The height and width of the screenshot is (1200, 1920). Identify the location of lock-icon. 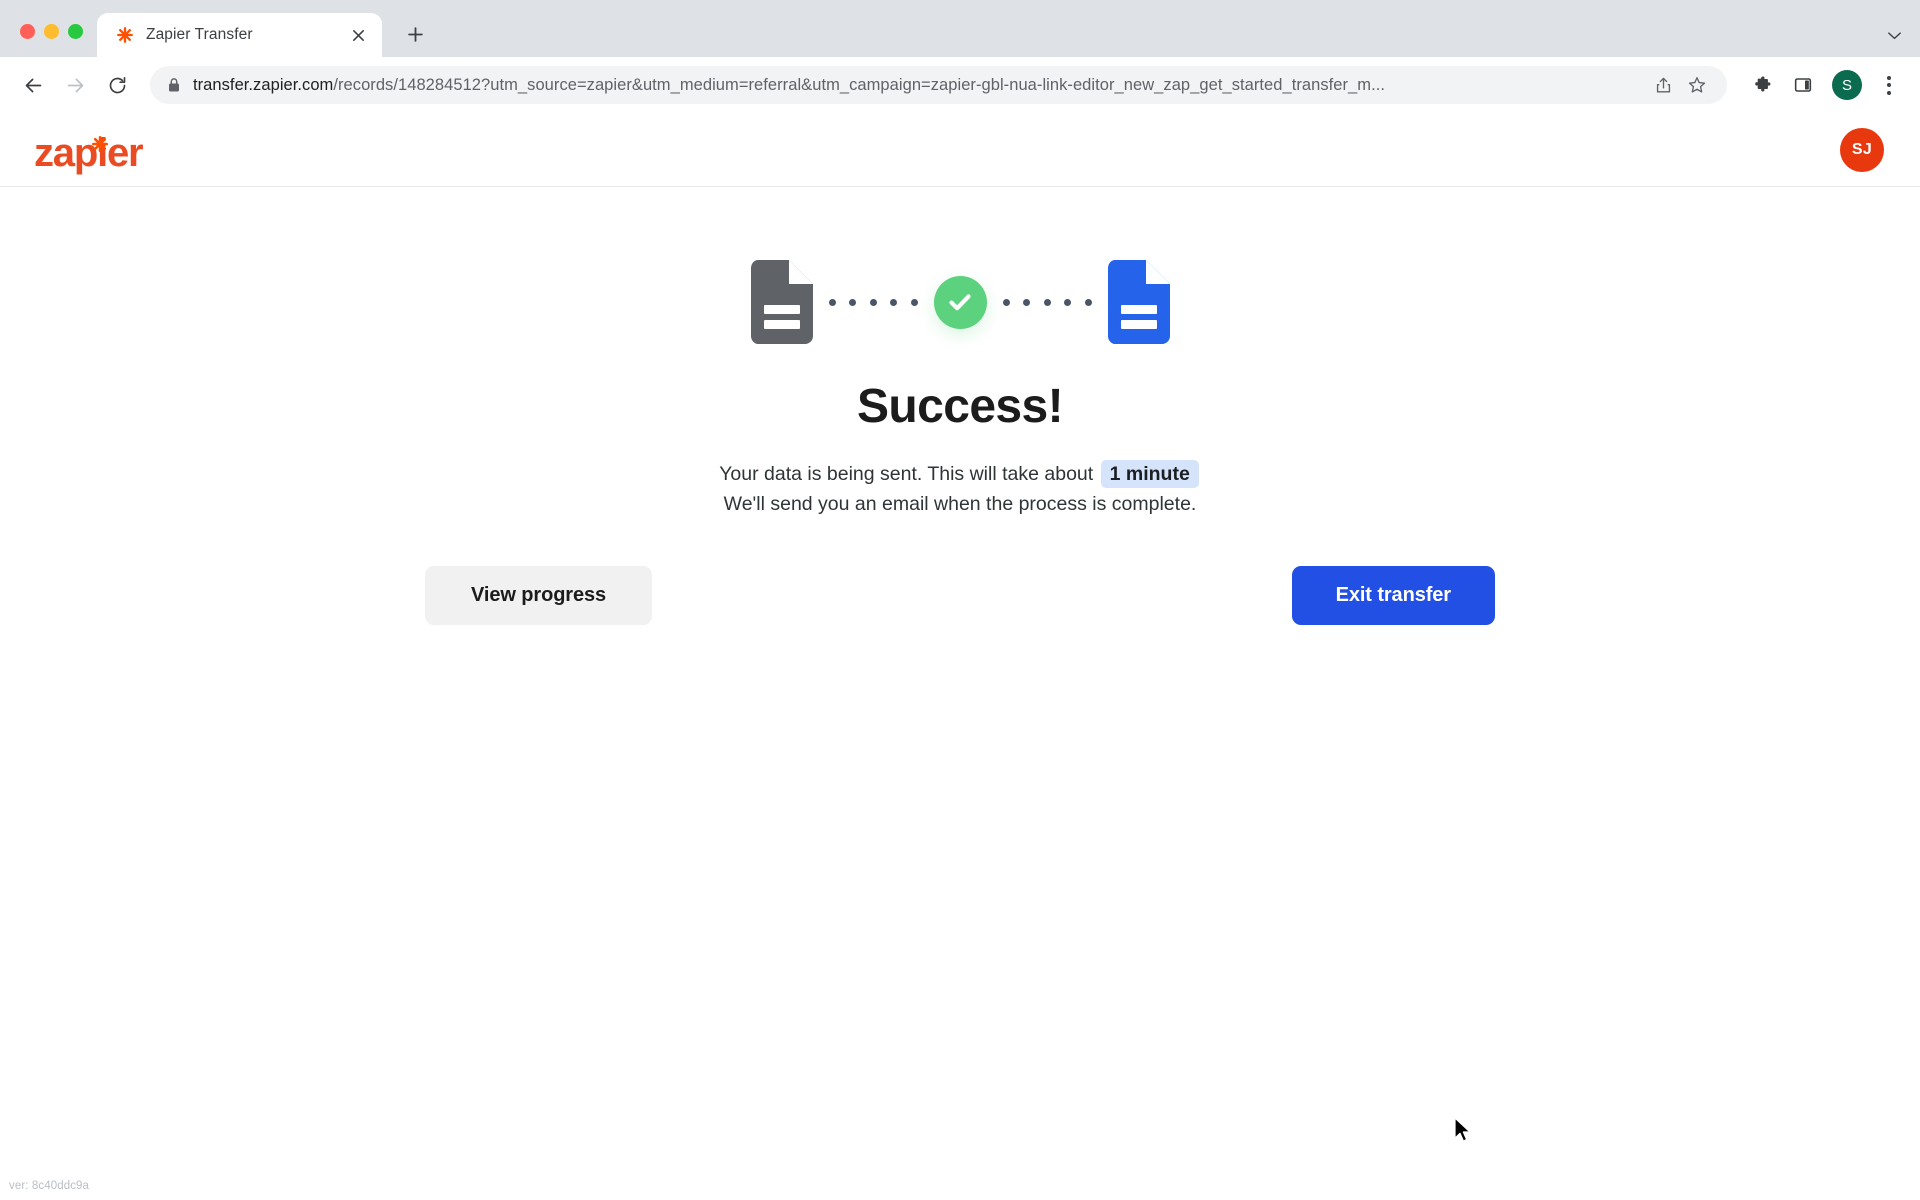
(174, 85).